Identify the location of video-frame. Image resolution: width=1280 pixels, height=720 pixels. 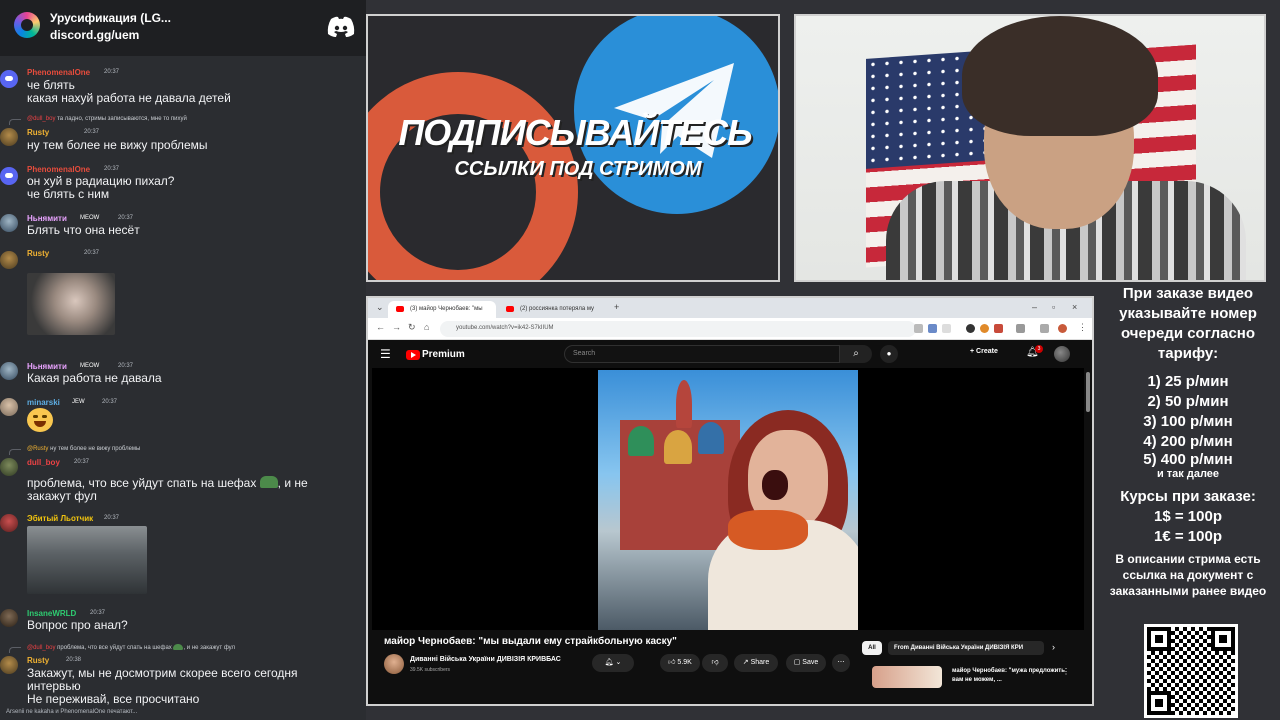
(728, 500).